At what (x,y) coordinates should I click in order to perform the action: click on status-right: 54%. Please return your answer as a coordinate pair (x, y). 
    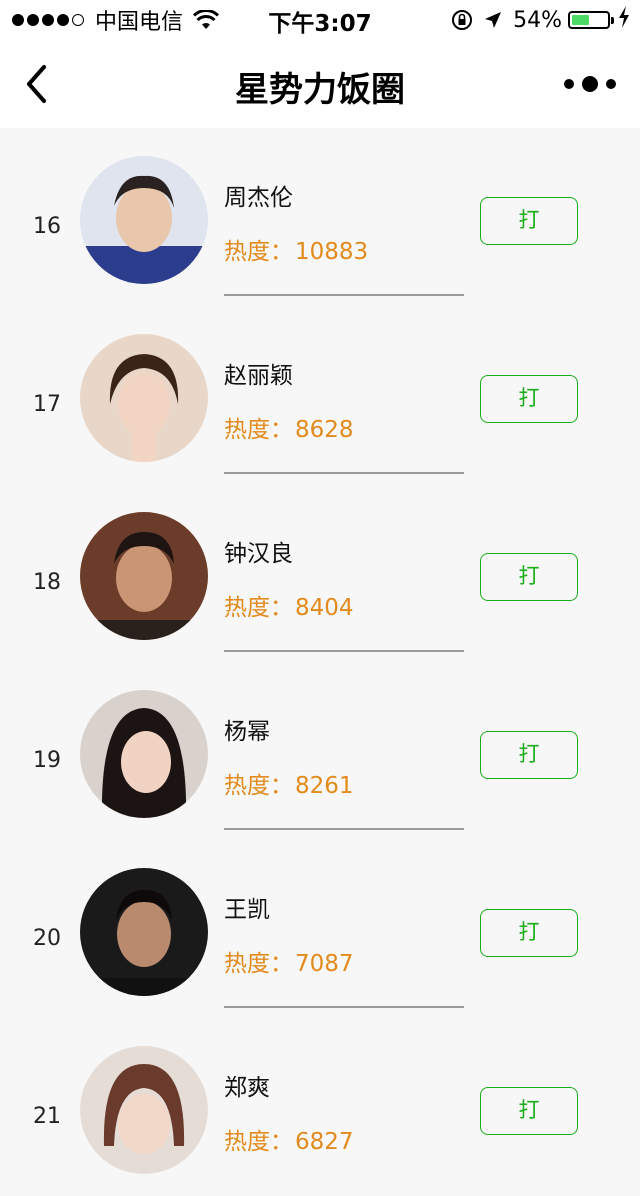
    Looking at the image, I should click on (540, 20).